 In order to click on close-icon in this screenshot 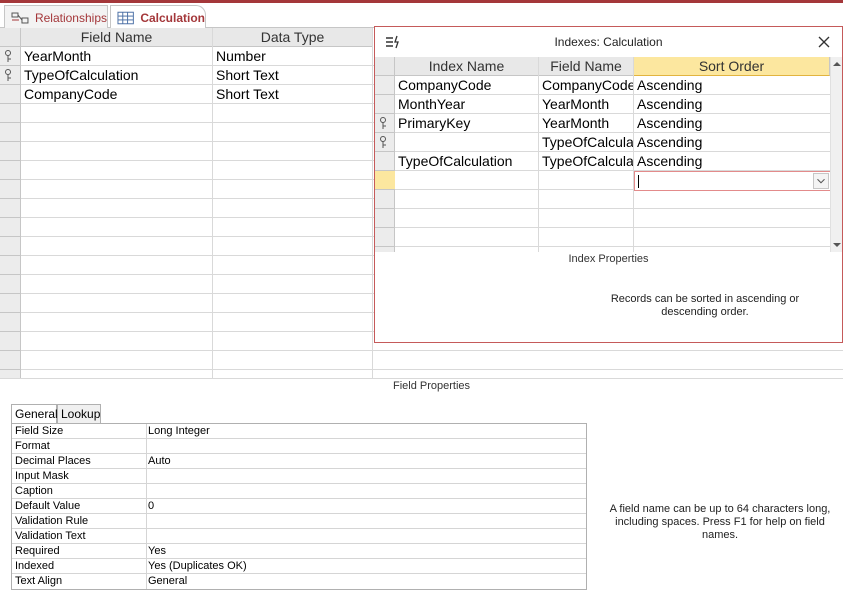, I will do `click(824, 42)`.